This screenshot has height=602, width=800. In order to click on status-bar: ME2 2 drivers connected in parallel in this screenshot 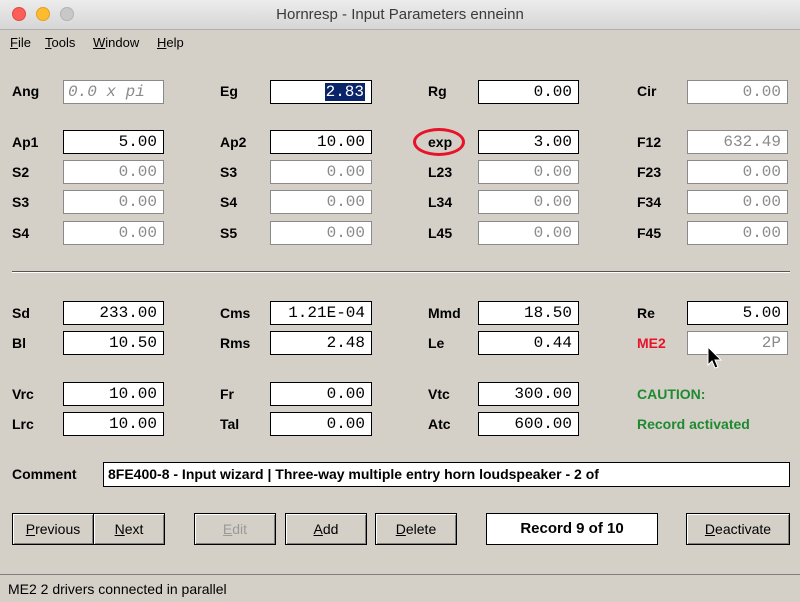, I will do `click(400, 588)`.